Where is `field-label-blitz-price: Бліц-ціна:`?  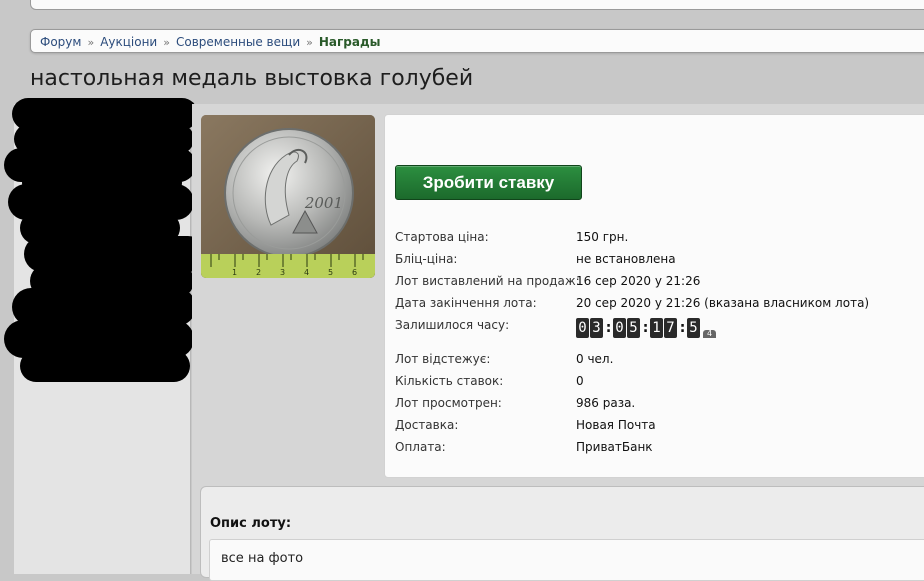
field-label-blitz-price: Бліц-ціна: is located at coordinates (426, 259).